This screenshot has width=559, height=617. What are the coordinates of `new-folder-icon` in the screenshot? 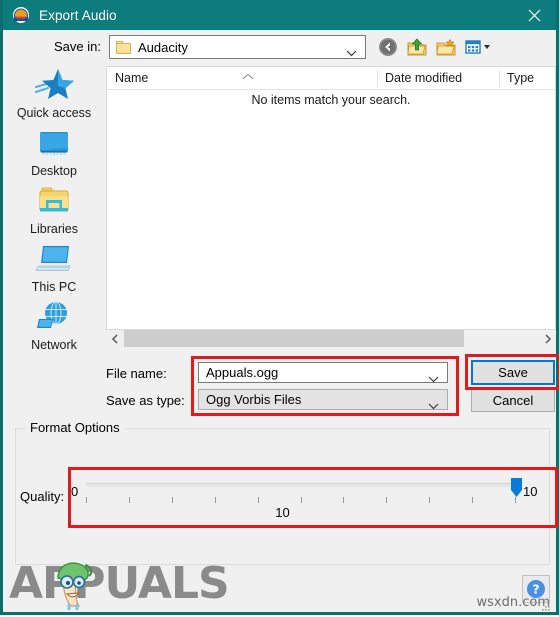 It's located at (446, 47).